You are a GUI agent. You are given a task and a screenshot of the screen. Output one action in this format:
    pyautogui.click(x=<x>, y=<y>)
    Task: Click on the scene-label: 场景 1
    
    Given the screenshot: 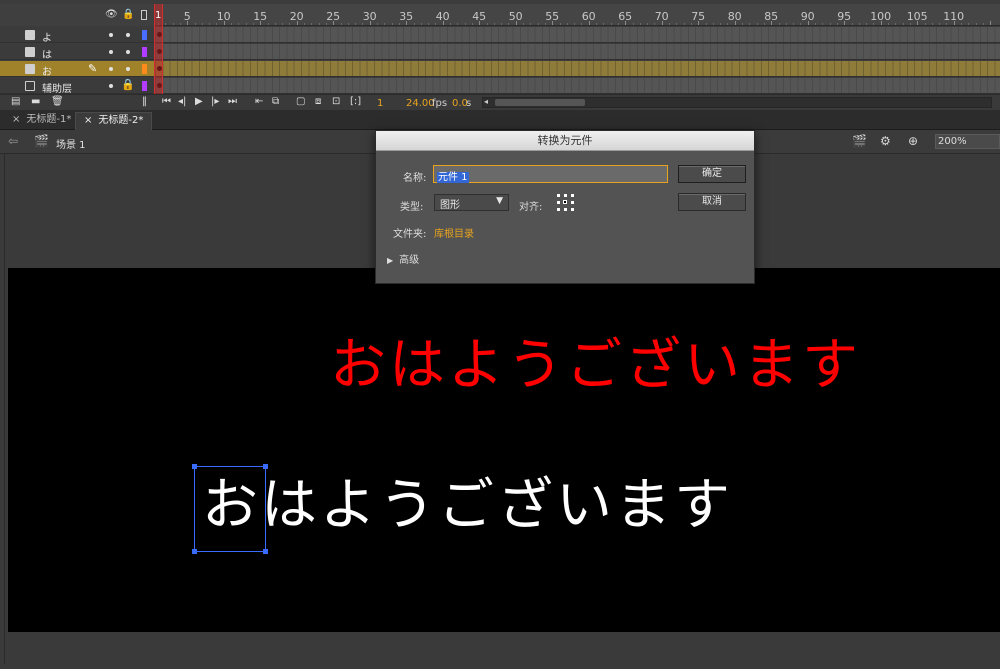 What is the action you would take?
    pyautogui.click(x=71, y=143)
    